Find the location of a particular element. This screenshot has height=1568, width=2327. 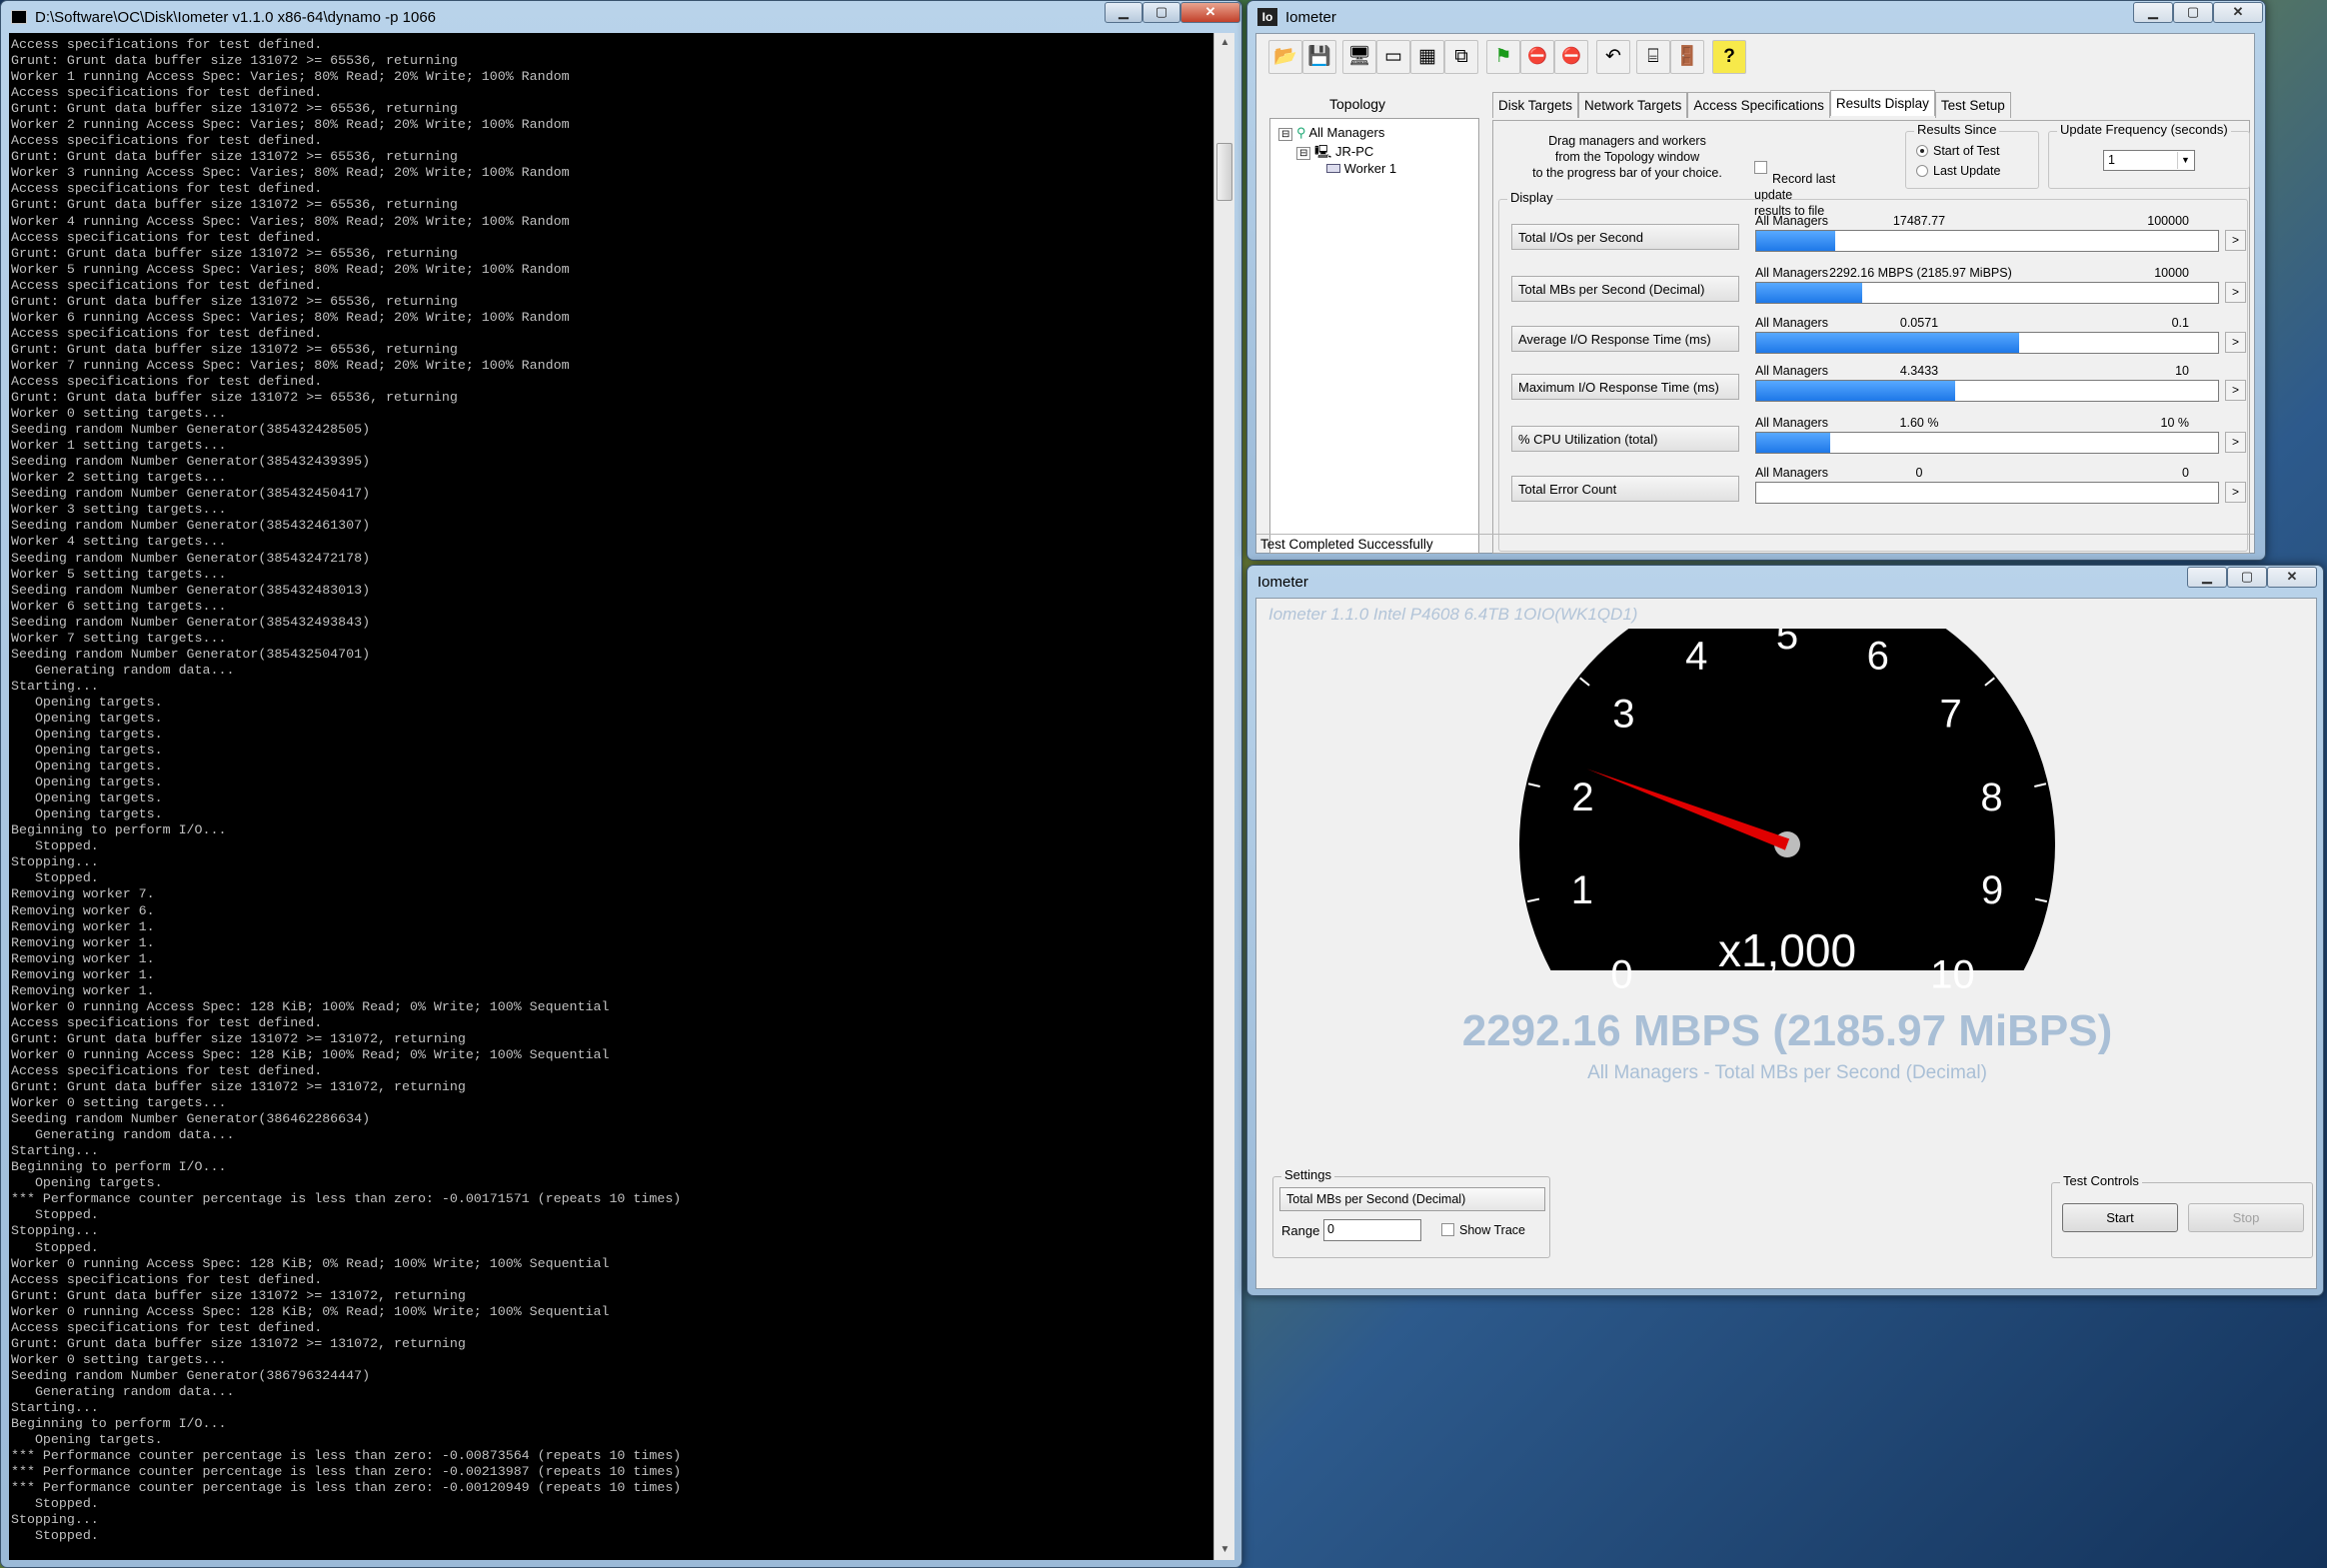

radio-start-of-test: Start of Test is located at coordinates (1957, 151).